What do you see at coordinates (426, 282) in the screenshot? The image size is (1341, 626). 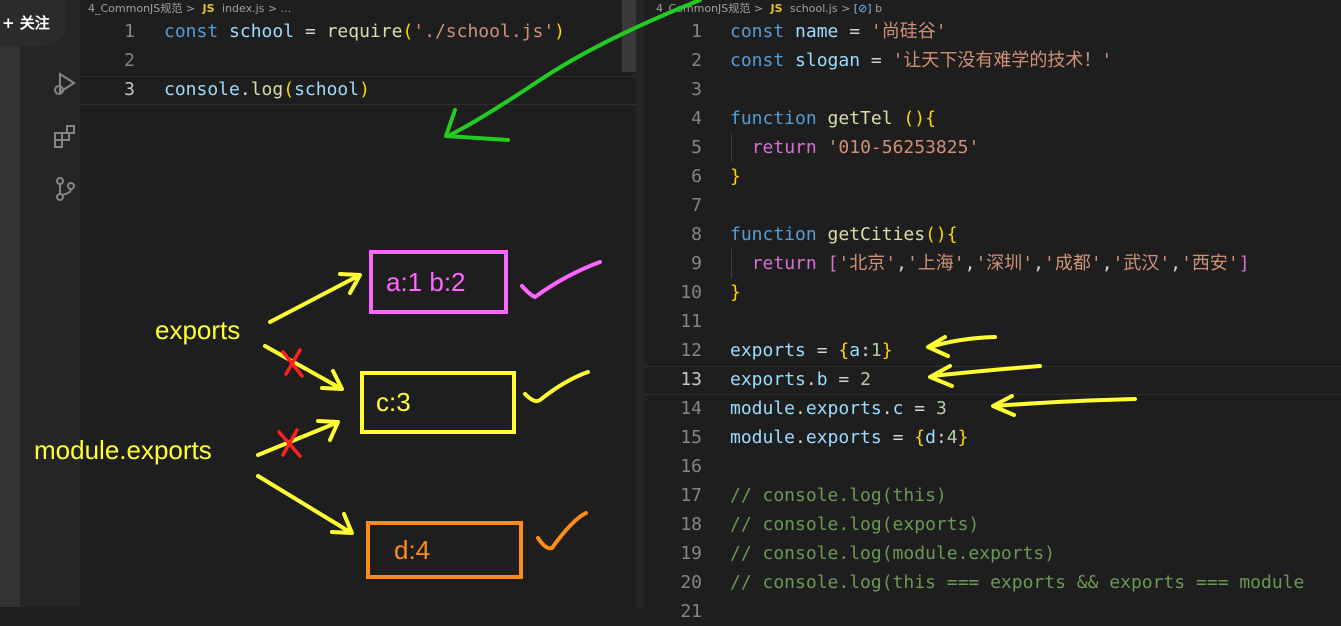 I see `annotation-box-ab-text: a:1 b:2` at bounding box center [426, 282].